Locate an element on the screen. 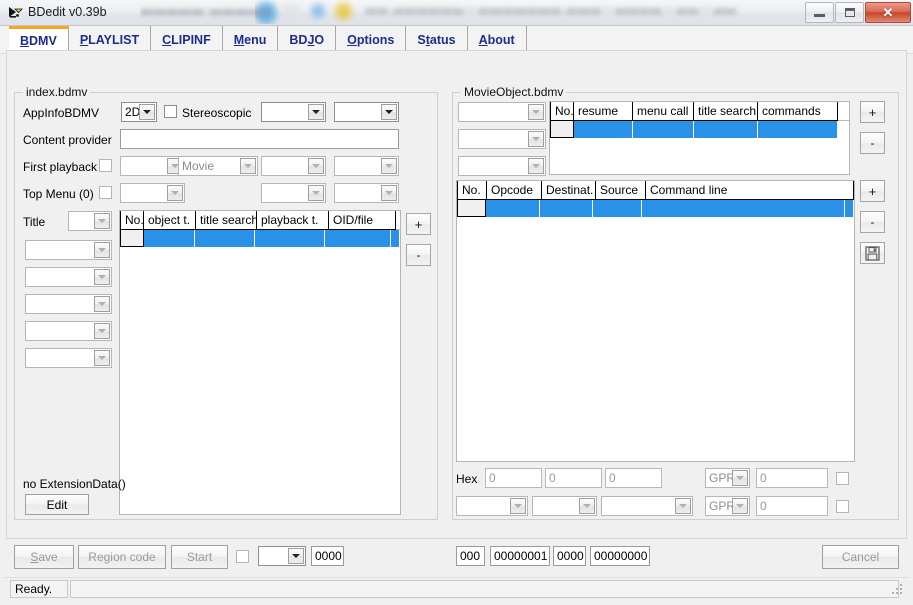  minimize-button is located at coordinates (819, 12).